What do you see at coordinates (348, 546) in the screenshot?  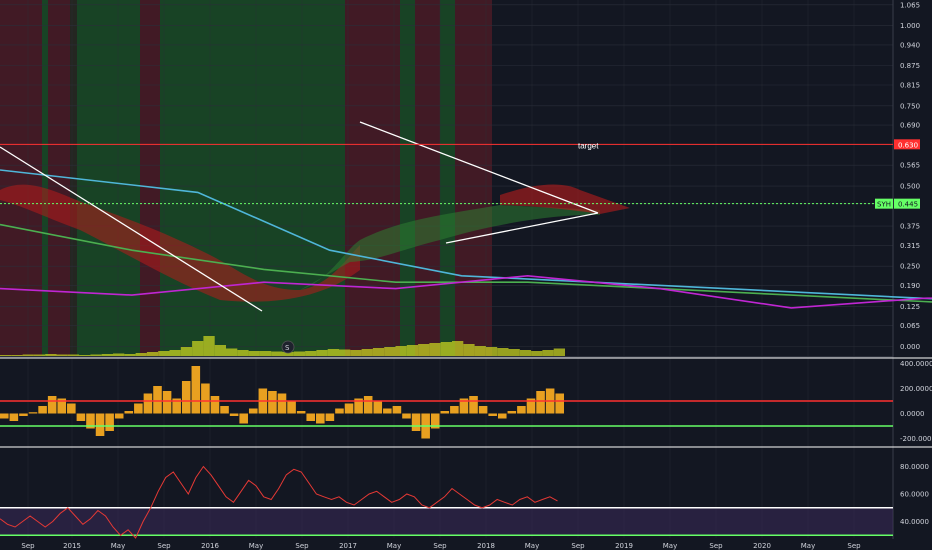 I see `x-tick-label: 2017` at bounding box center [348, 546].